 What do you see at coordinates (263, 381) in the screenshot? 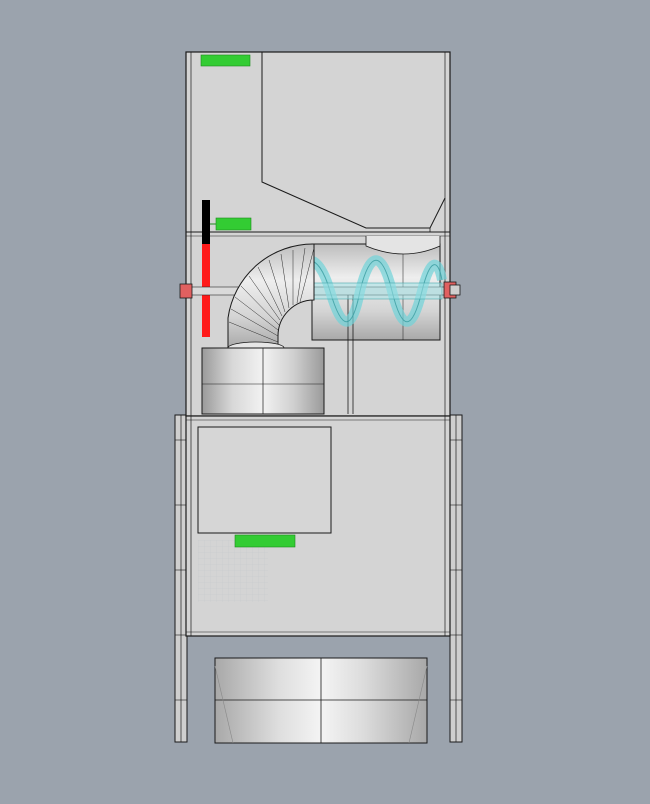
I see `collection-drum` at bounding box center [263, 381].